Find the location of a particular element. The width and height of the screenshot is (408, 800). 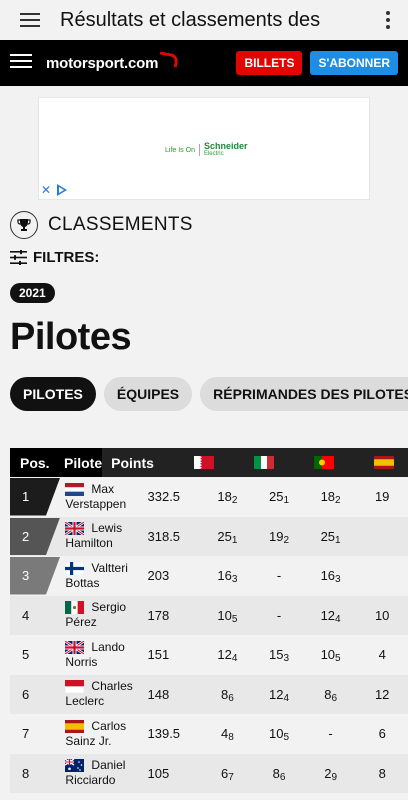

motorsport-logo: motorsport.com is located at coordinates (113, 61).